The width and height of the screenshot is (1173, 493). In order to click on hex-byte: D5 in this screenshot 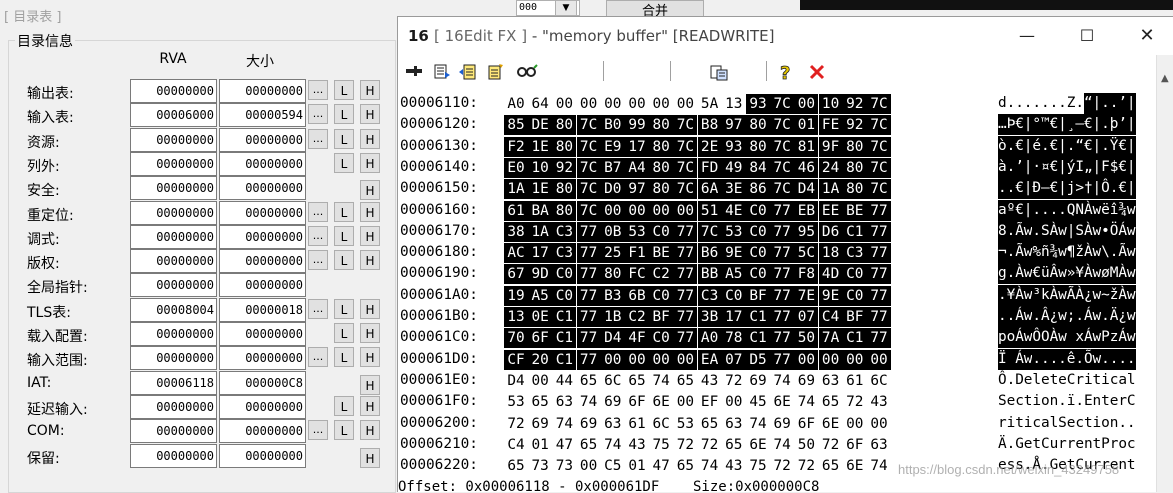, I will do `click(758, 359)`.